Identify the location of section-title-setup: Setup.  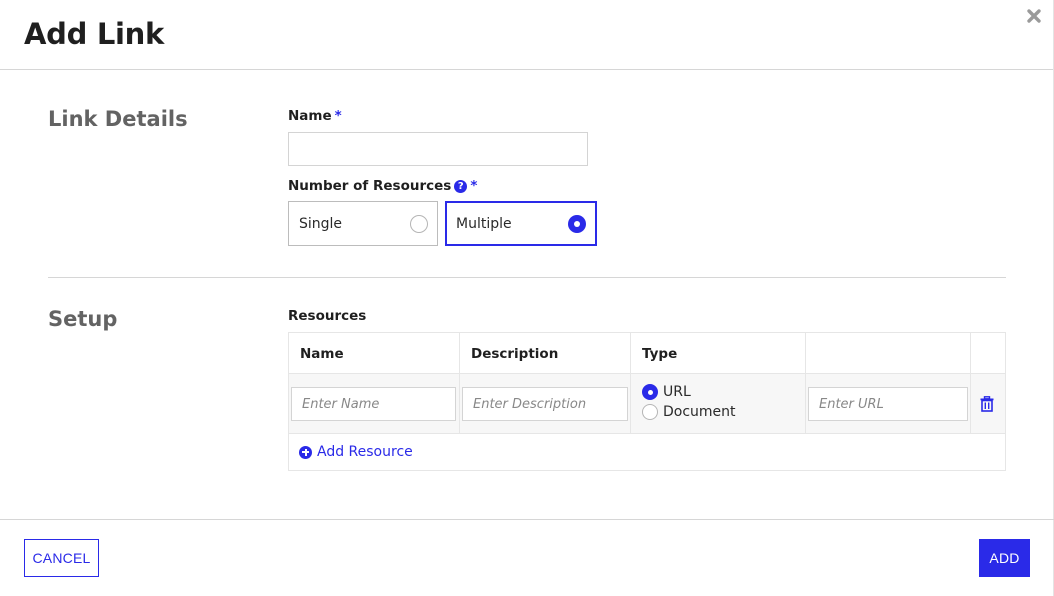
(83, 319).